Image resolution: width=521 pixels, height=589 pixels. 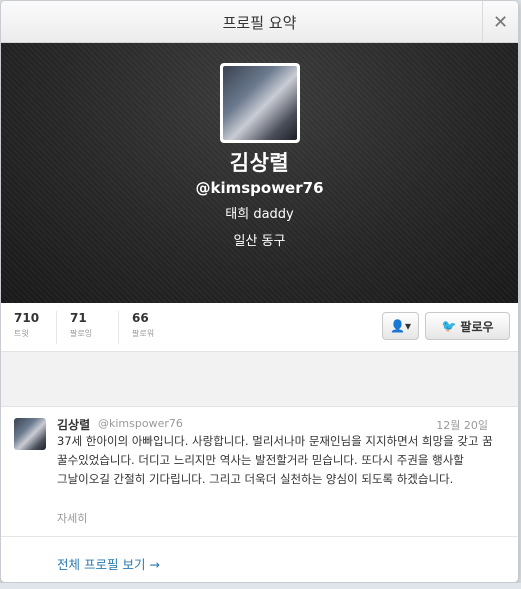 I want to click on twitter-bird-icon: 🐦, so click(x=449, y=326).